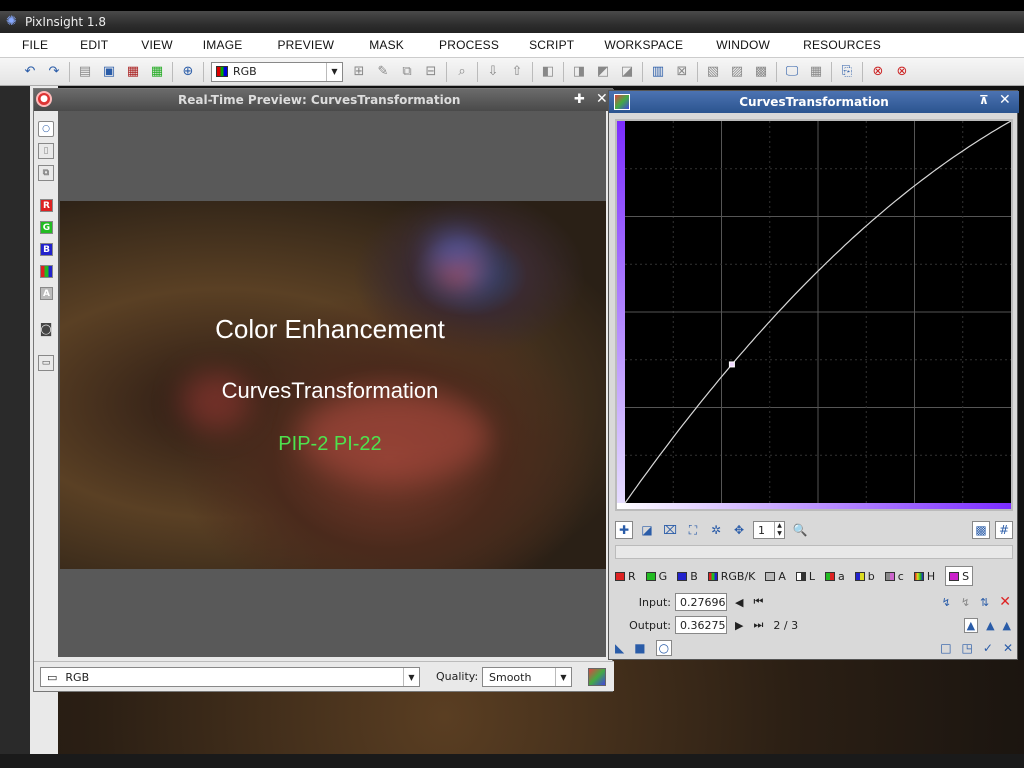 This screenshot has width=1024, height=768. Describe the element at coordinates (835, 576) in the screenshot. I see `channel-a-chroma: a` at that location.